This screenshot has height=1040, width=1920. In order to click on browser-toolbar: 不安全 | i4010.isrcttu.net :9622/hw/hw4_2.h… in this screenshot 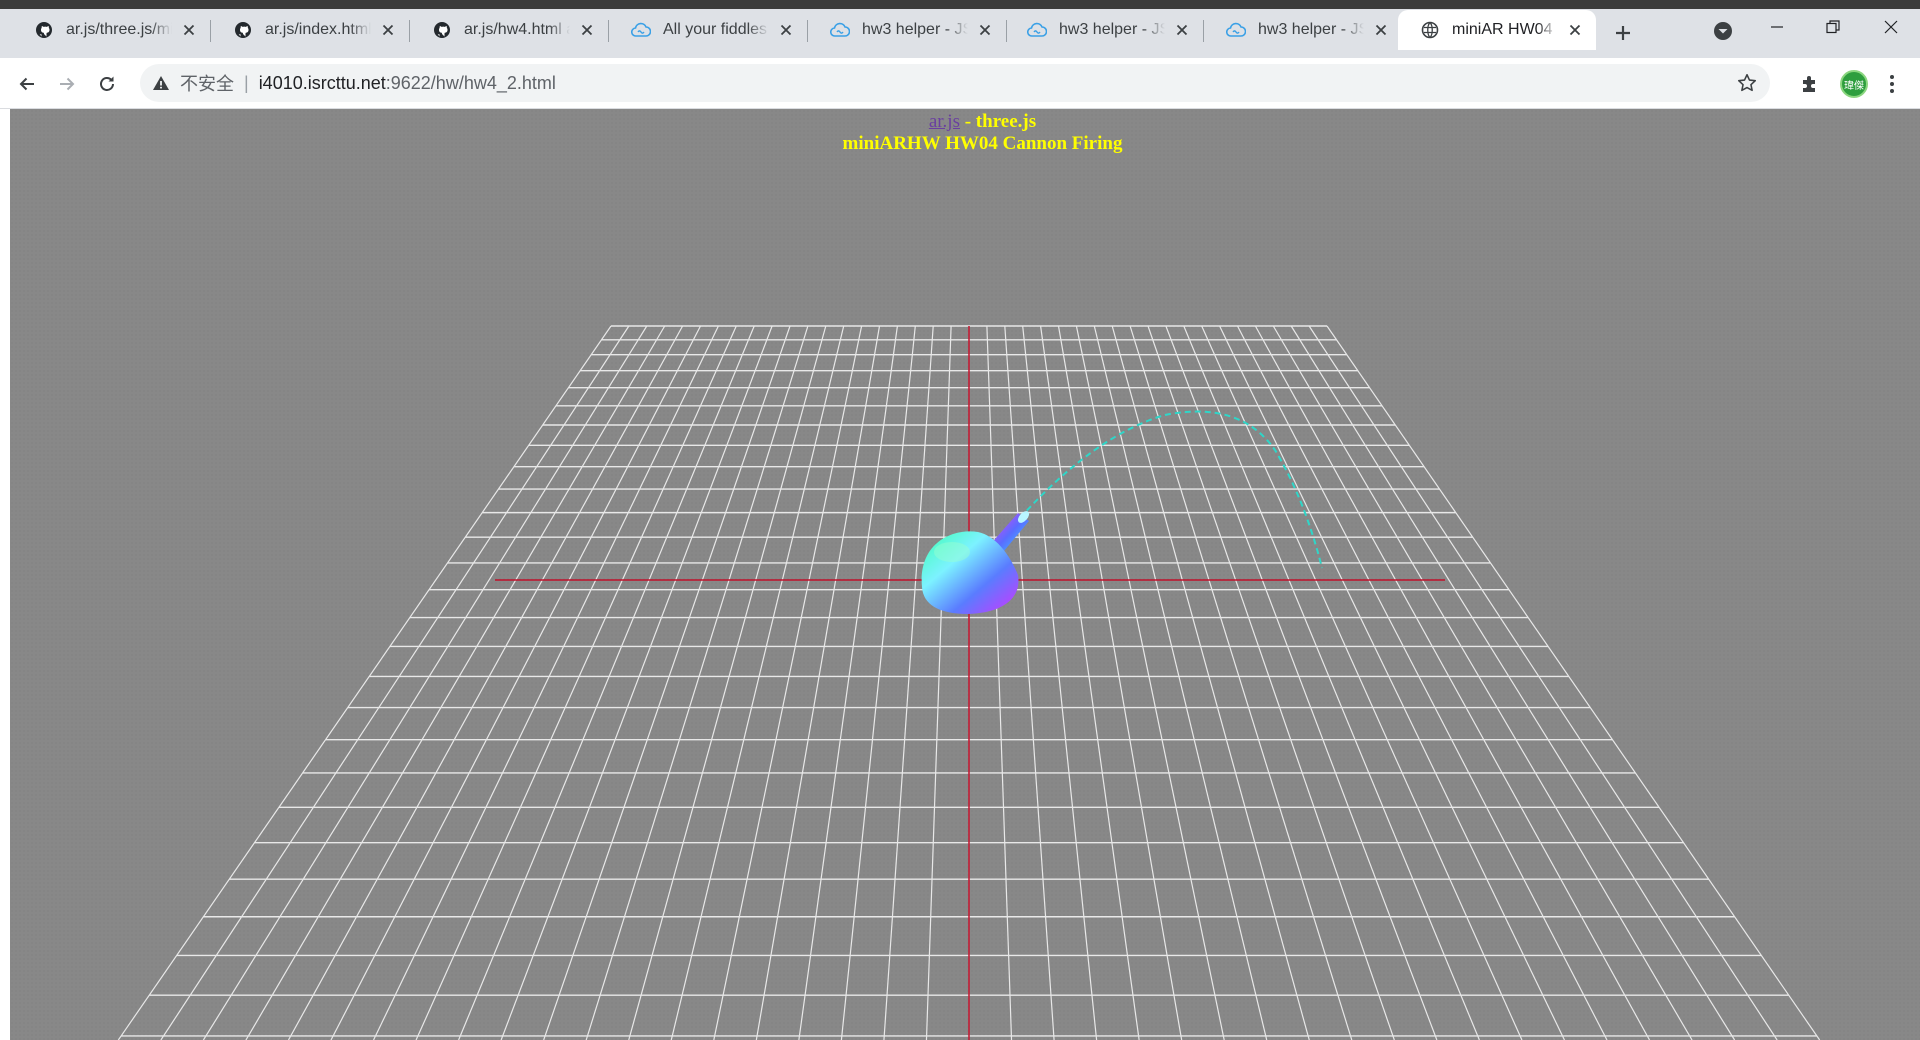, I will do `click(960, 83)`.